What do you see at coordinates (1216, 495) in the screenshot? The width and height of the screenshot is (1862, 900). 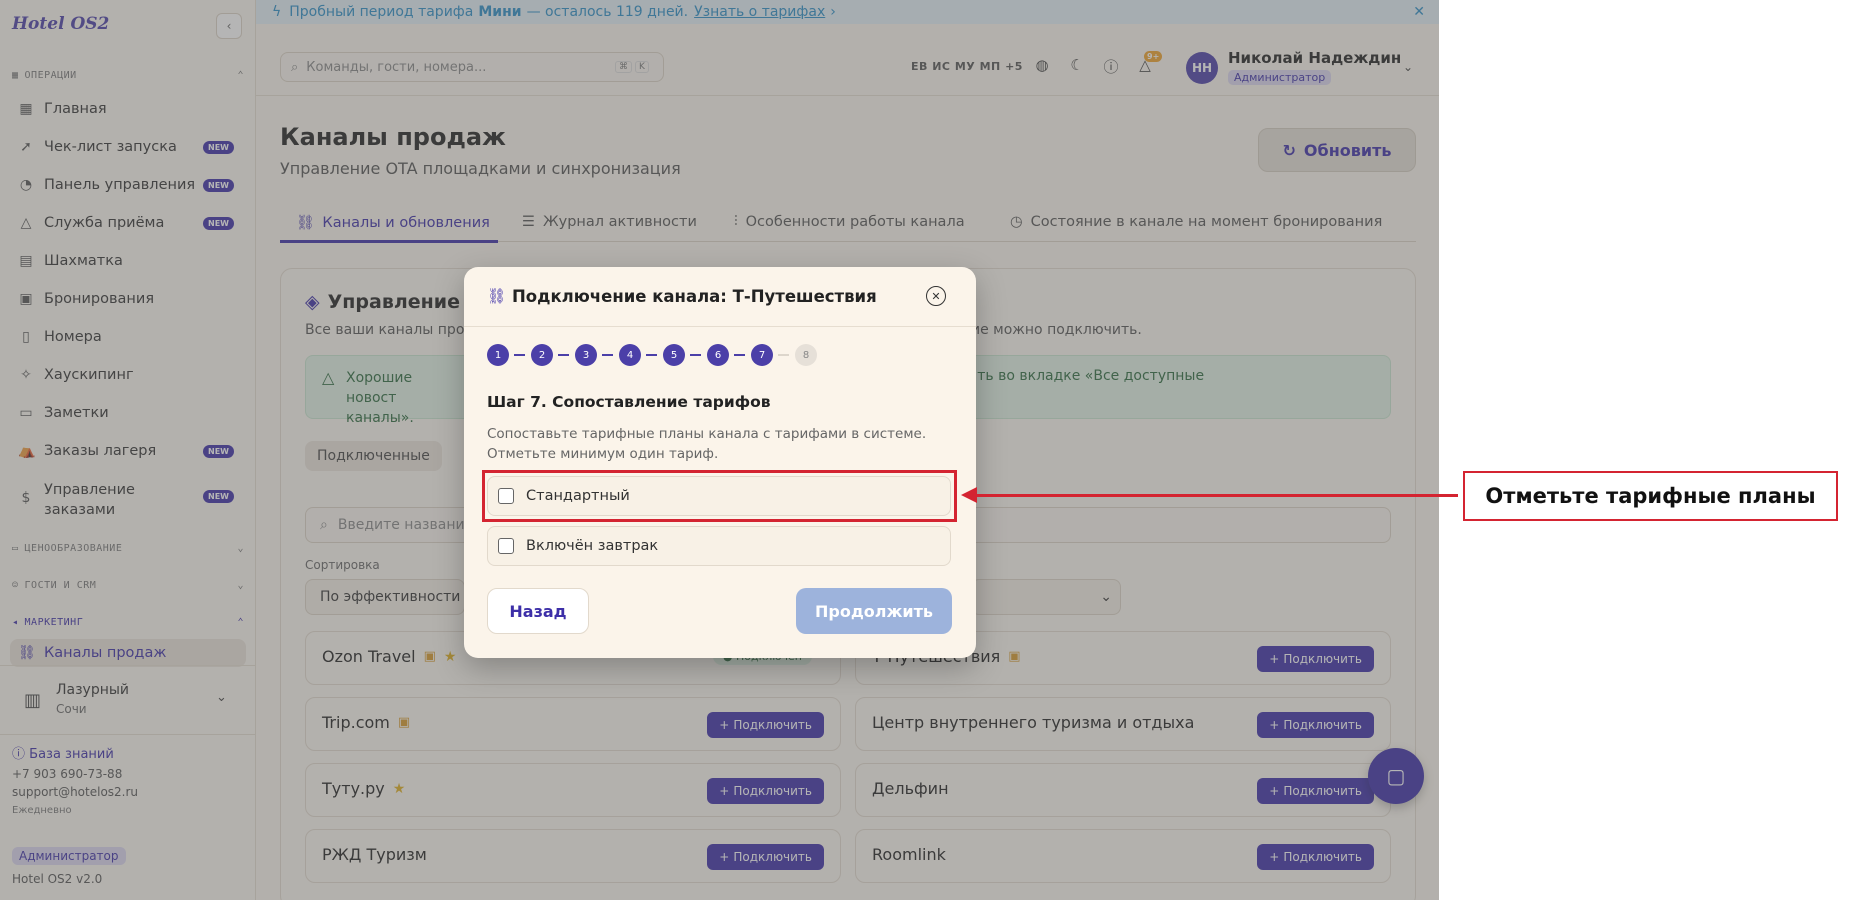 I see `annotation-line` at bounding box center [1216, 495].